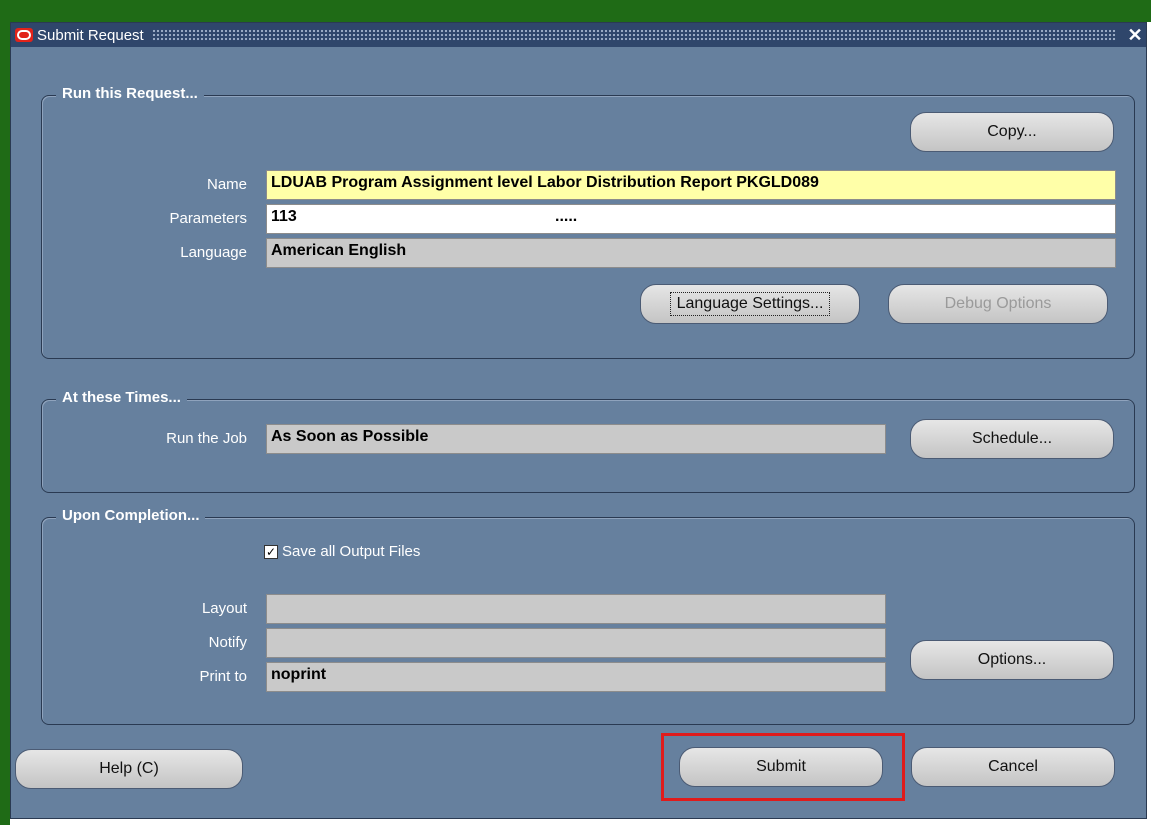  Describe the element at coordinates (633, 35) in the screenshot. I see `titlebar-grip` at that location.